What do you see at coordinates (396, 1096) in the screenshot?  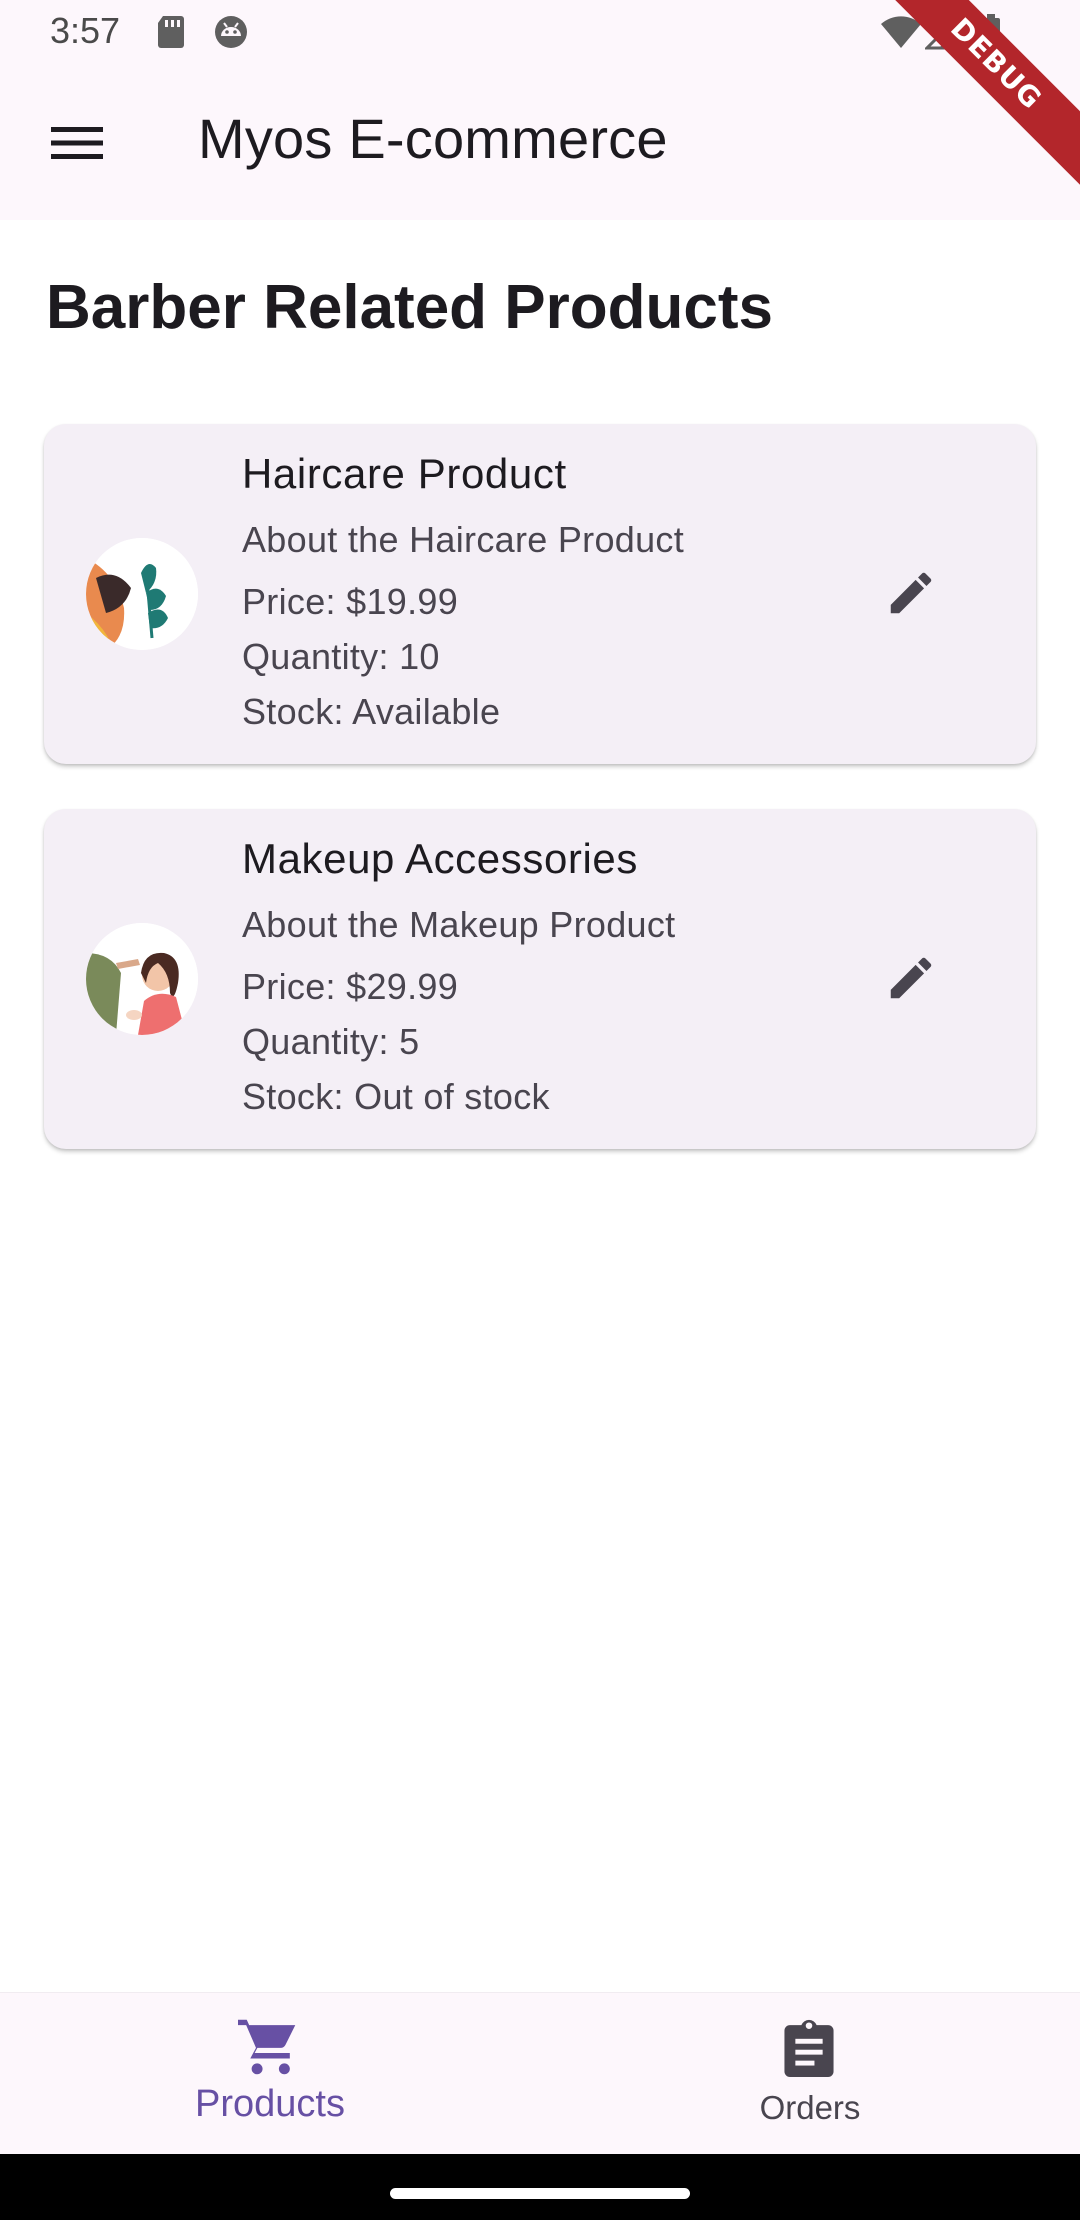 I see `product-stock: Stock: Out of stock` at bounding box center [396, 1096].